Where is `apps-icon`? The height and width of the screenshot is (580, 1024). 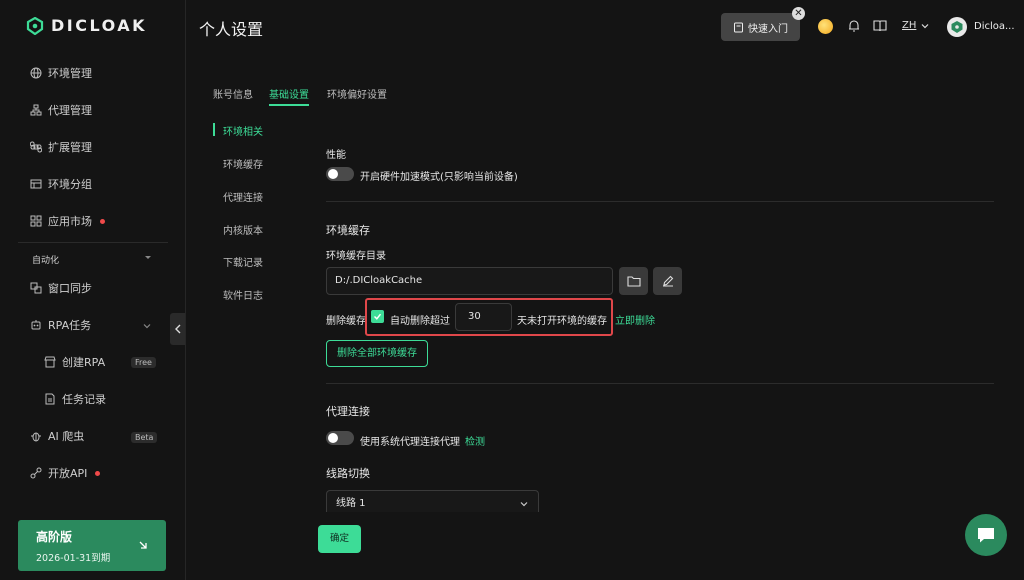
apps-icon is located at coordinates (36, 221).